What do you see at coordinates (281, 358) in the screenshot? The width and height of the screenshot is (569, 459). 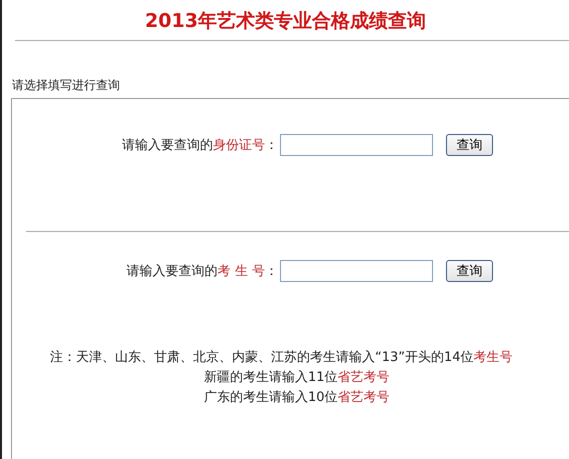 I see `note-text: 注：天津、山东、甘肃、北京、内蒙、江苏的考生请输入“13”开头的14位考生号` at bounding box center [281, 358].